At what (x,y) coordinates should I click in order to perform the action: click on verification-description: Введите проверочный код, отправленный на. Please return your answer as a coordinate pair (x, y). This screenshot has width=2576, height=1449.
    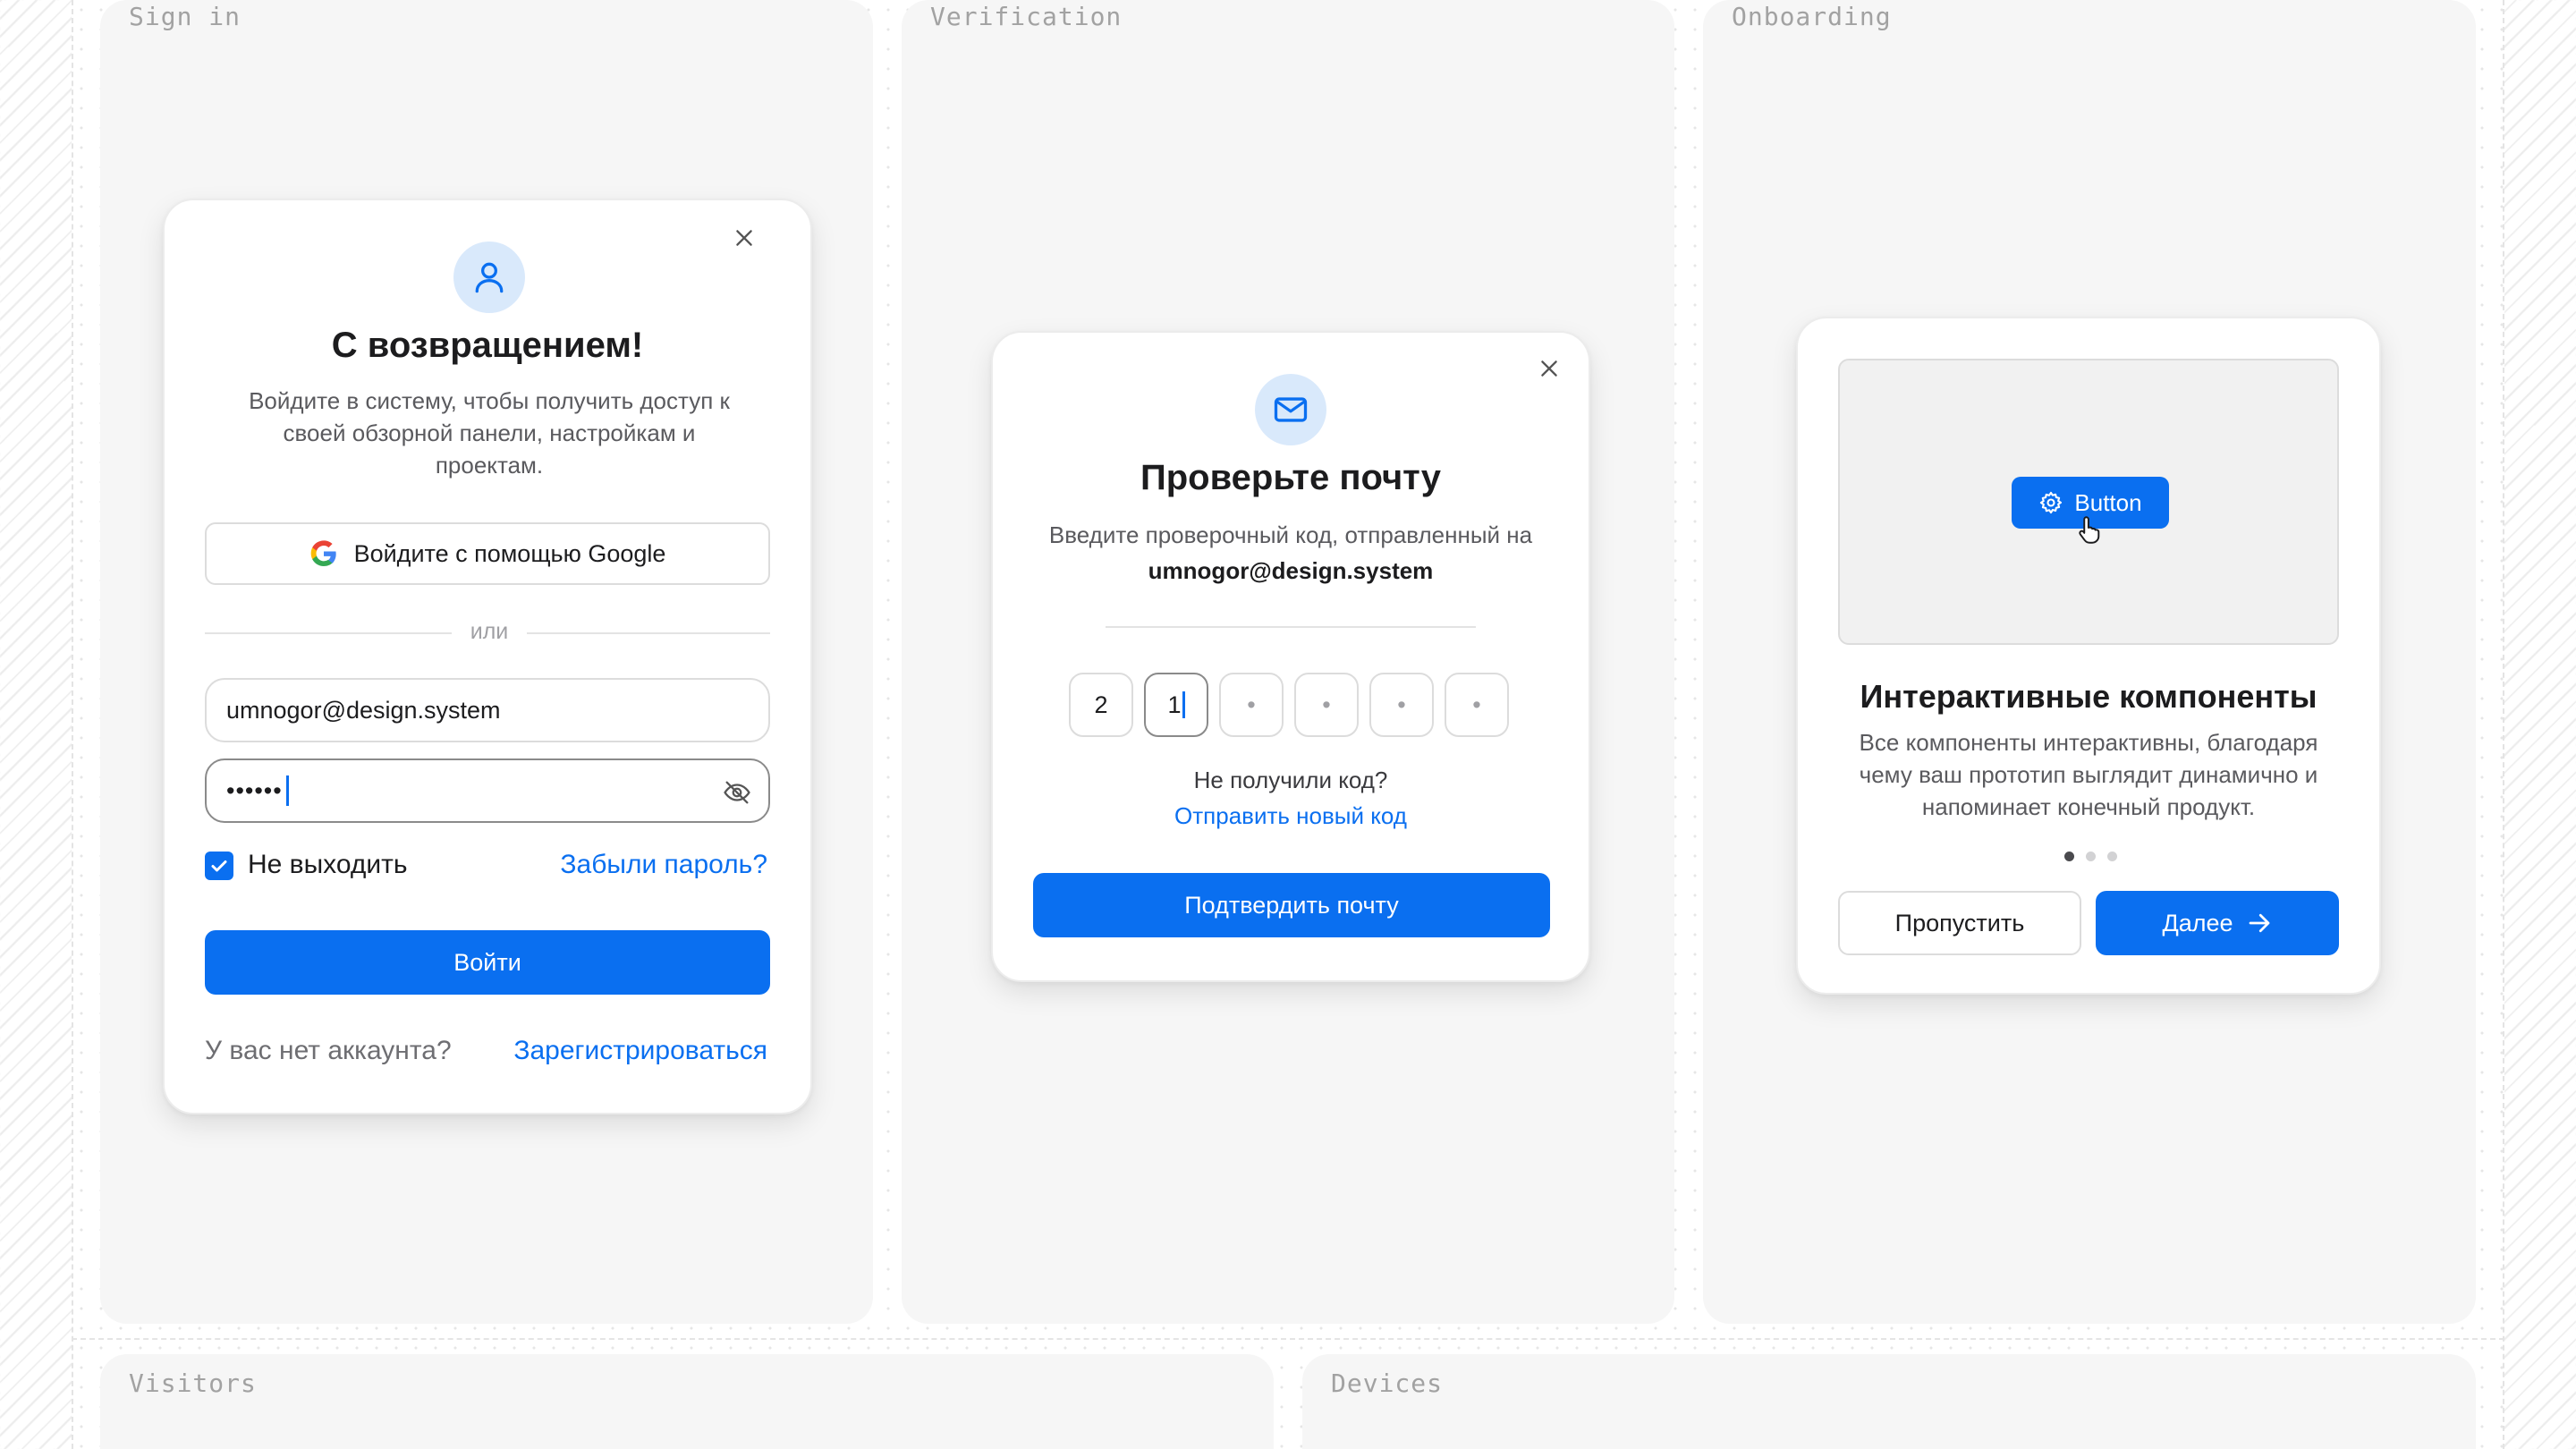
    Looking at the image, I should click on (1290, 534).